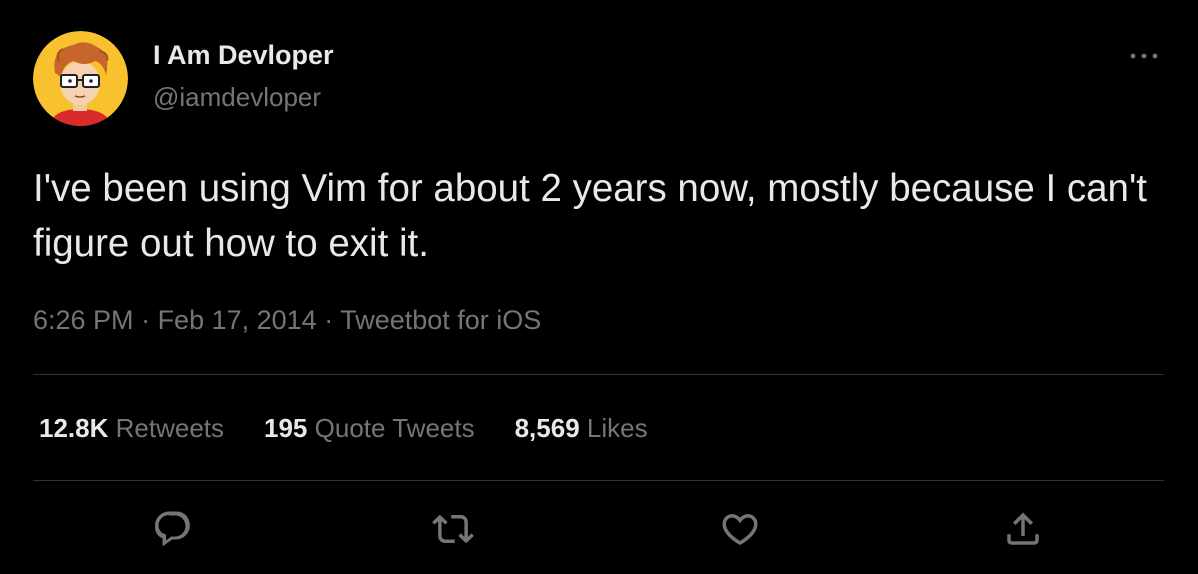  I want to click on reply-icon, so click(172, 529).